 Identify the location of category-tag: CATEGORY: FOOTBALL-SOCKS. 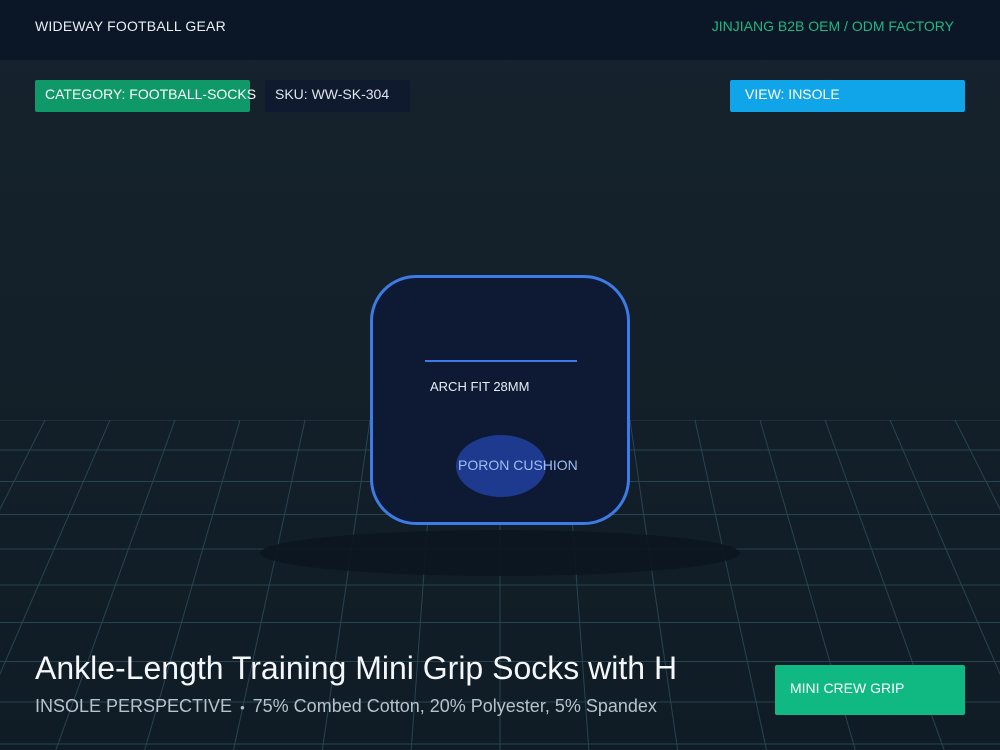
(145, 96).